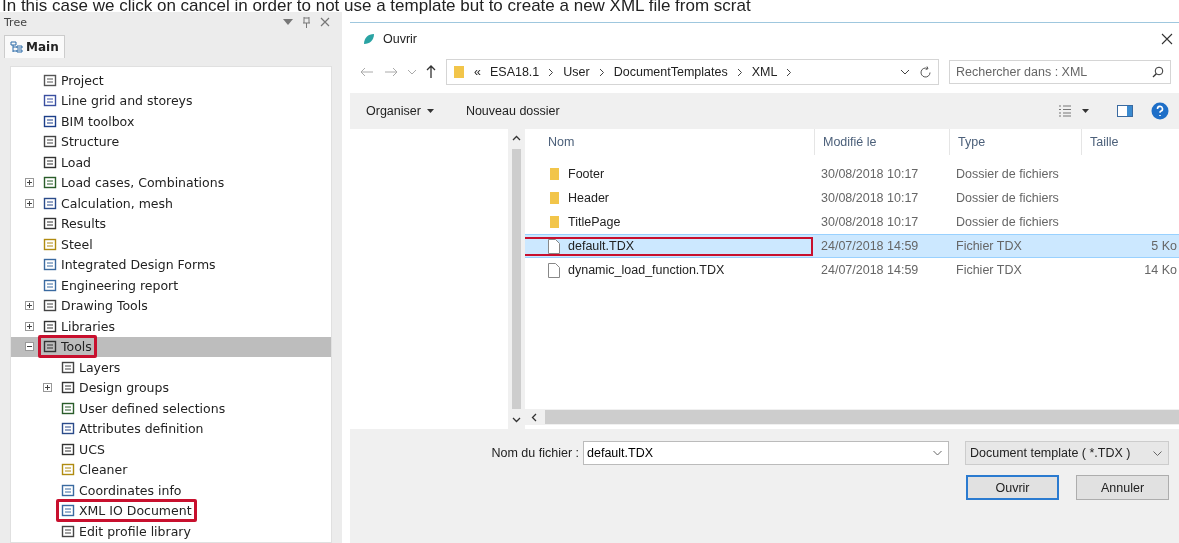 Image resolution: width=1179 pixels, height=543 pixels. Describe the element at coordinates (576, 72) in the screenshot. I see `breadcrumb-item: User` at that location.